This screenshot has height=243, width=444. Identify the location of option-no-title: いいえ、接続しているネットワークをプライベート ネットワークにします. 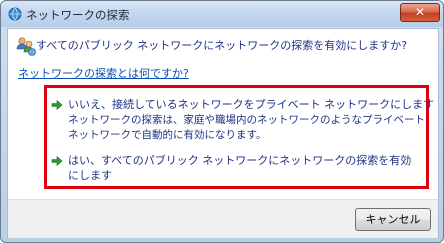
(251, 104).